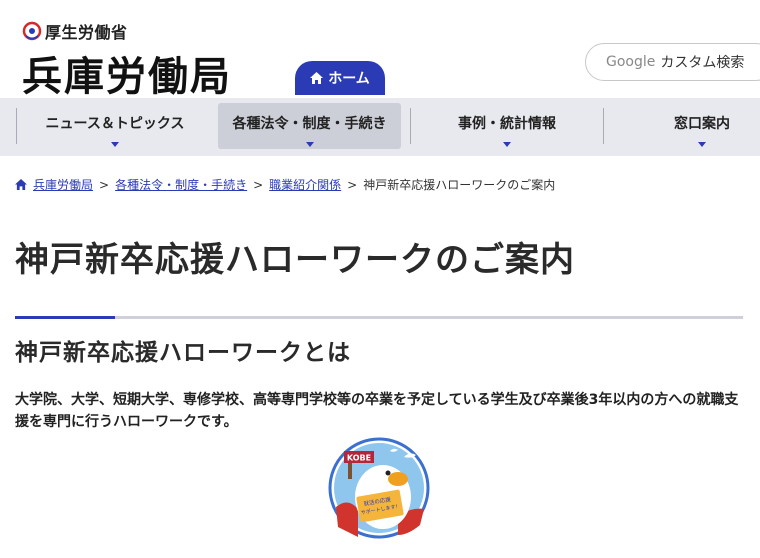 The height and width of the screenshot is (558, 760). What do you see at coordinates (63, 184) in the screenshot?
I see `breadcrumb-link-bureau: 兵庫労働局` at bounding box center [63, 184].